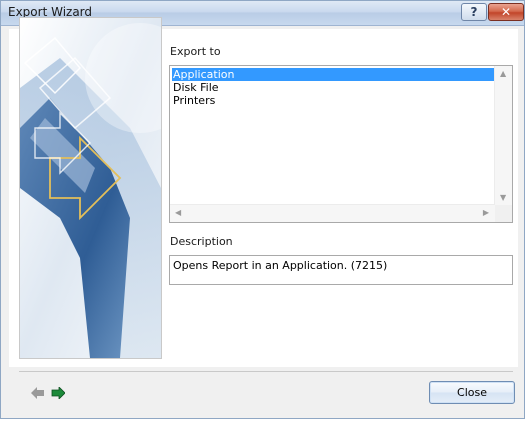  I want to click on list-item-printers: Printers, so click(333, 100).